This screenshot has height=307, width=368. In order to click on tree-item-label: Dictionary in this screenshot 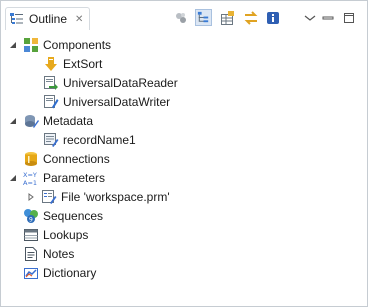, I will do `click(70, 272)`.